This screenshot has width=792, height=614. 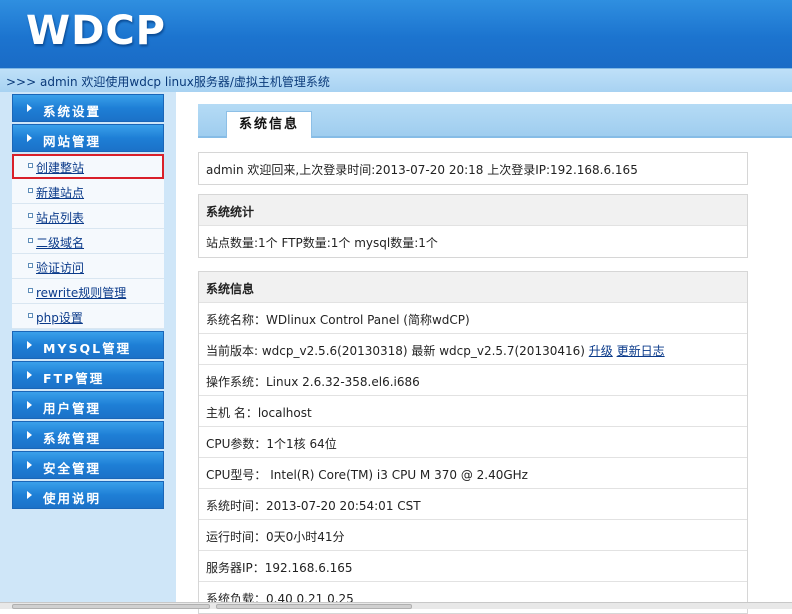 I want to click on sidebar-section-help: 使用说明, so click(x=88, y=495).